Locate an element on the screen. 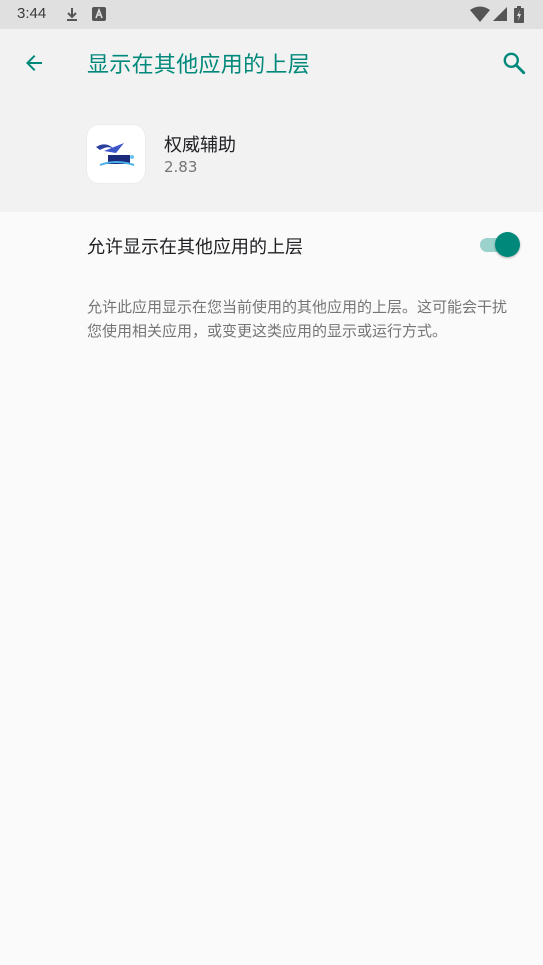 The image size is (543, 965). page-title: 显示在其他应用的上层 is located at coordinates (199, 65).